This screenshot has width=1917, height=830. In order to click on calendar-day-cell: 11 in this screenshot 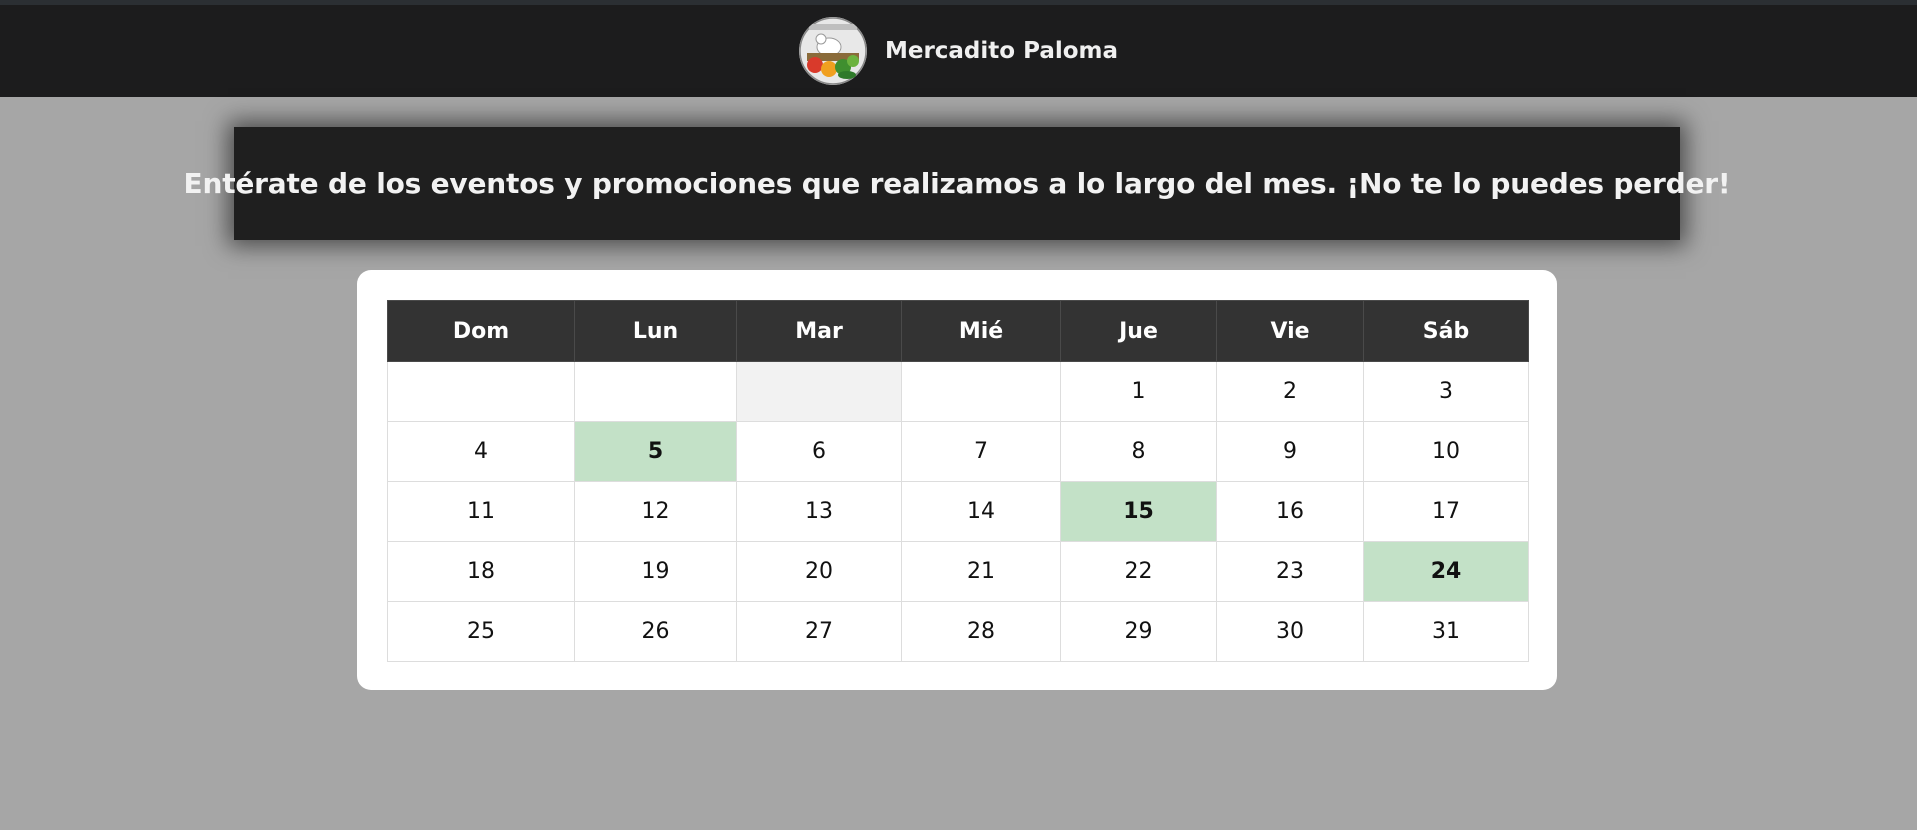, I will do `click(481, 511)`.